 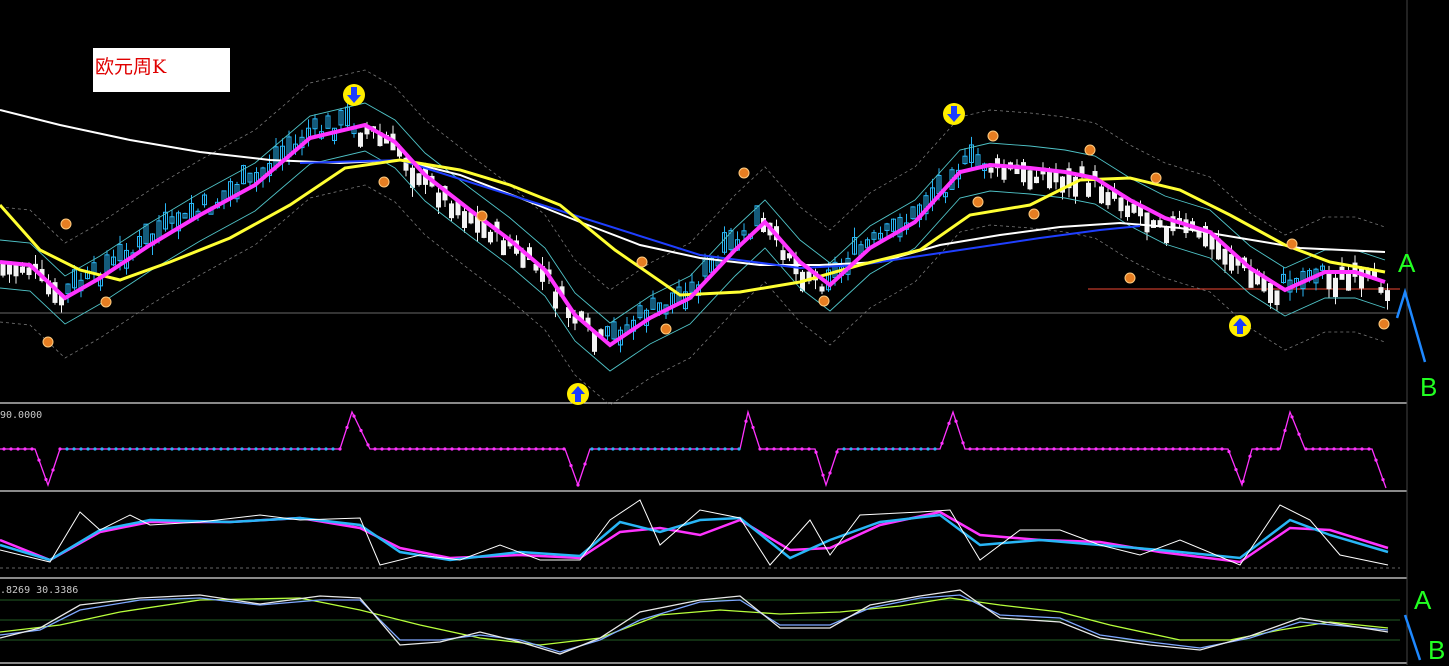 I want to click on label-a-top: A, so click(x=1407, y=263).